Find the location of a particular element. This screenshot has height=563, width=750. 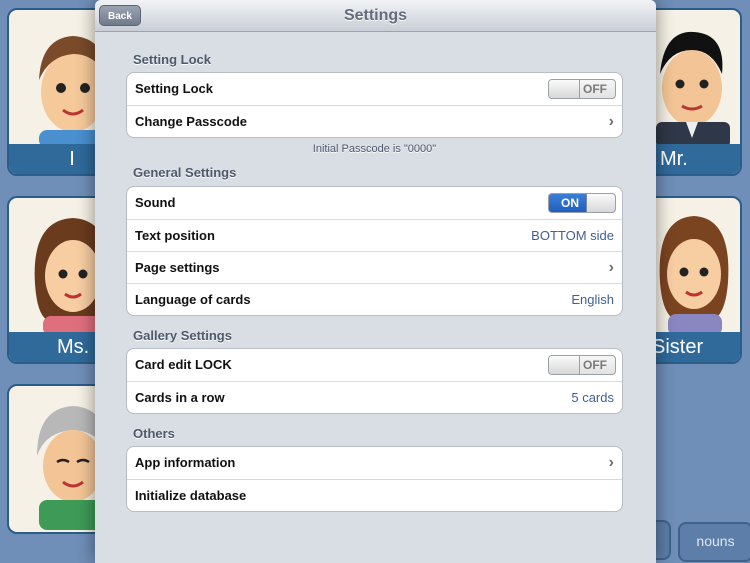

card-edit-lock-row: Card edit LOCK OFF is located at coordinates (374, 365).